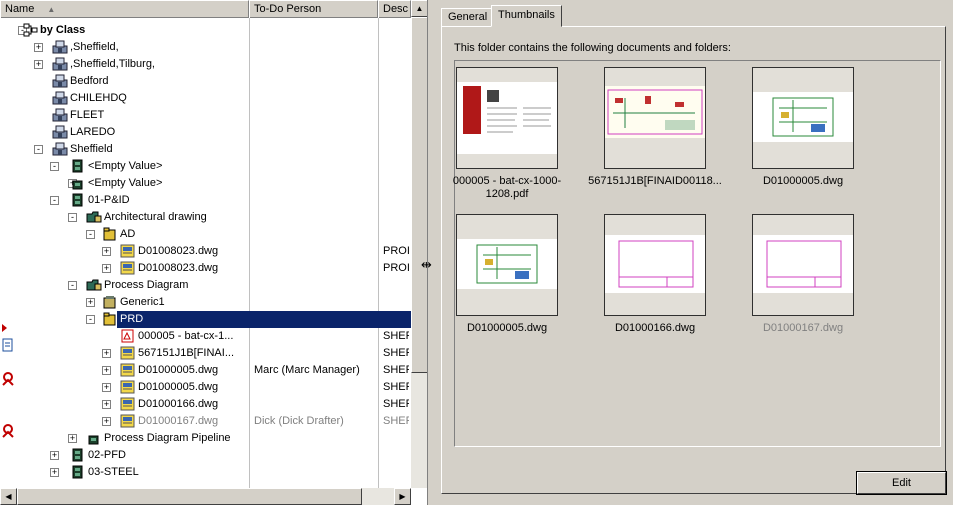 The width and height of the screenshot is (953, 505). I want to click on tree-row: + ,Sheffield,, so click(205, 47).